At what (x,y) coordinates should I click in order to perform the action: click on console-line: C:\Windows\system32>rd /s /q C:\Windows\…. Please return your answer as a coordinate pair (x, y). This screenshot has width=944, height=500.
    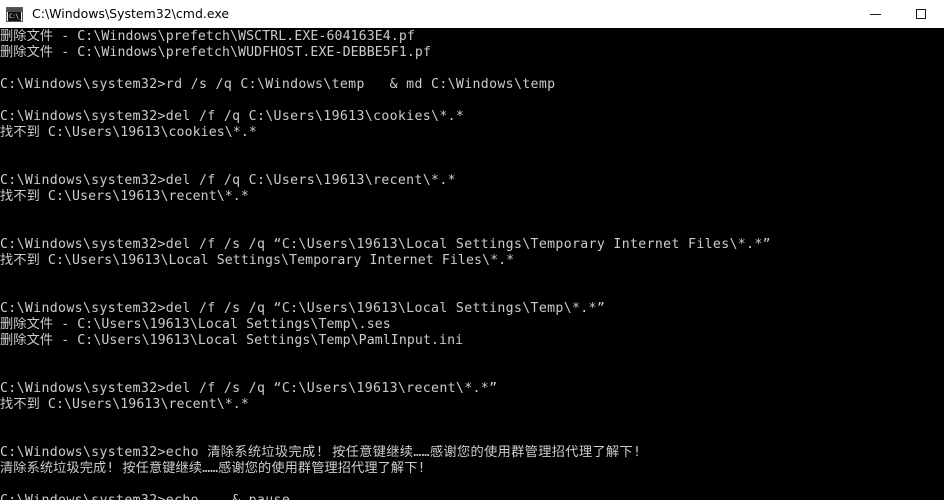
    Looking at the image, I should click on (278, 84).